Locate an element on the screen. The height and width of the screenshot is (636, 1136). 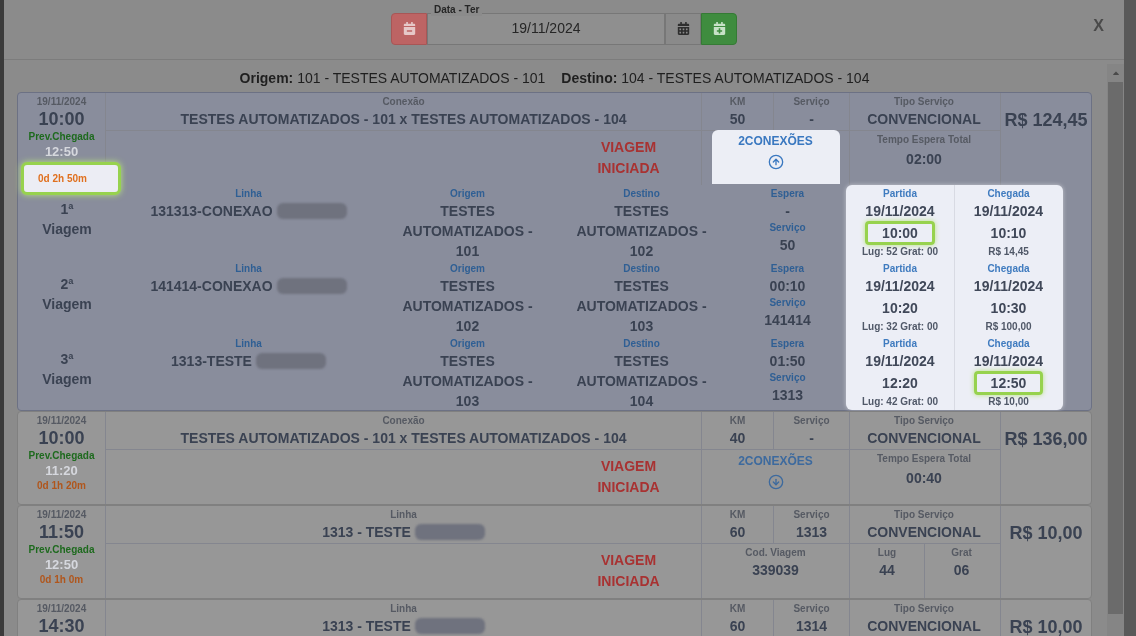
field-value: 50 is located at coordinates (737, 119).